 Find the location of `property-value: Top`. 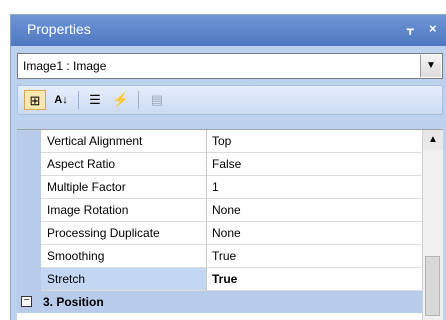

property-value: Top is located at coordinates (314, 141).